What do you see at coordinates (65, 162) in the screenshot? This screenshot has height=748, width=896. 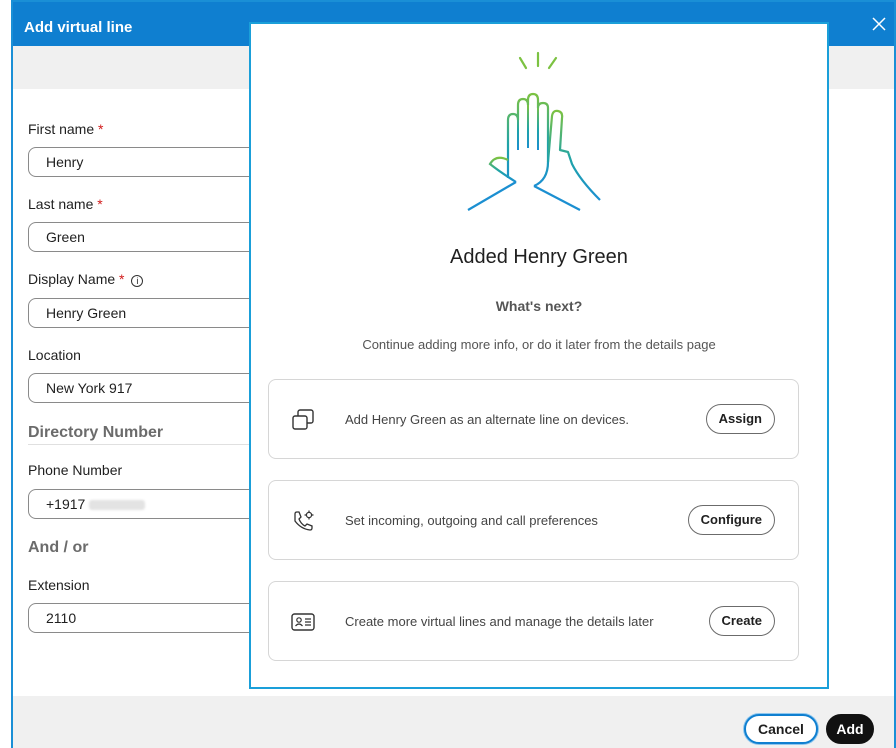 I see `first-name-value: Henry` at bounding box center [65, 162].